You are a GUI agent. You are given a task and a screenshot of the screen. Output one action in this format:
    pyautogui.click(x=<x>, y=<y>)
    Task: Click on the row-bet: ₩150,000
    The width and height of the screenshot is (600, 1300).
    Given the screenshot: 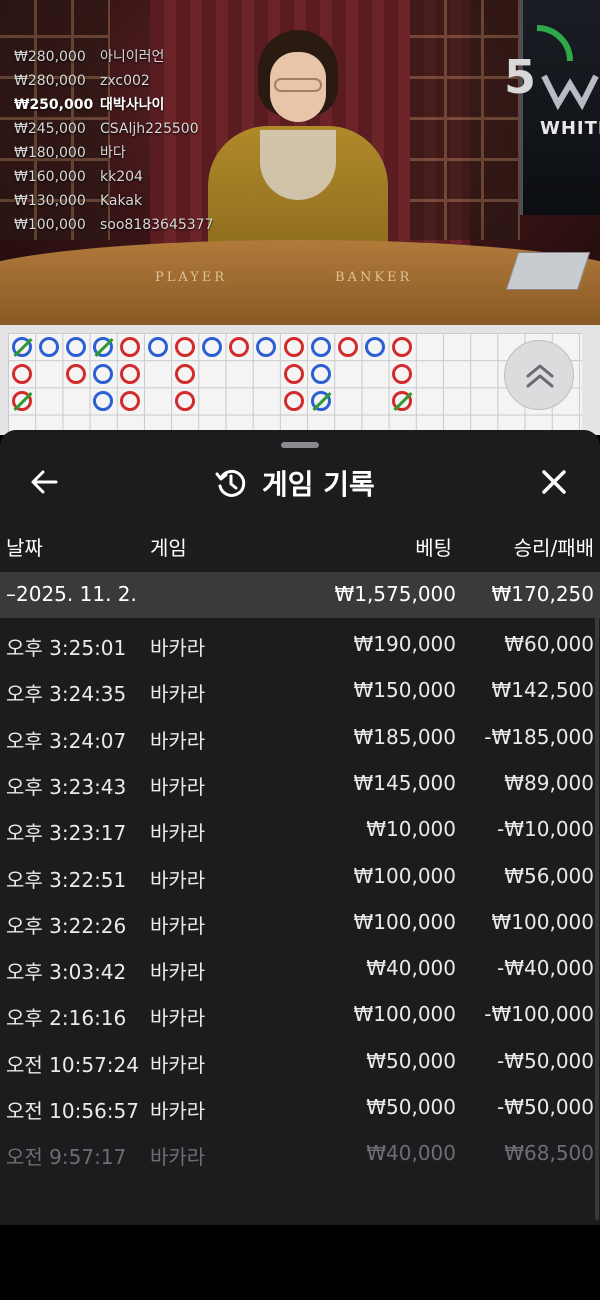 What is the action you would take?
    pyautogui.click(x=404, y=690)
    